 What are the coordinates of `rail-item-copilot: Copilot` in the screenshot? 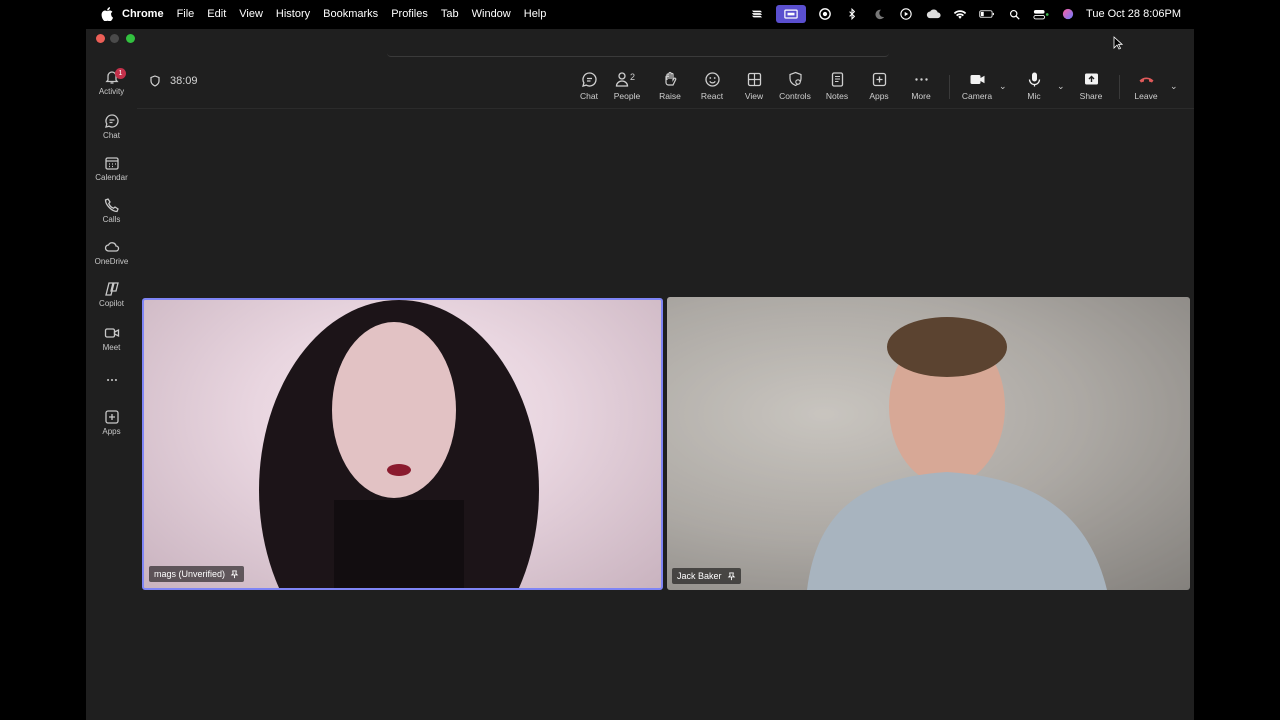 It's located at (111, 301).